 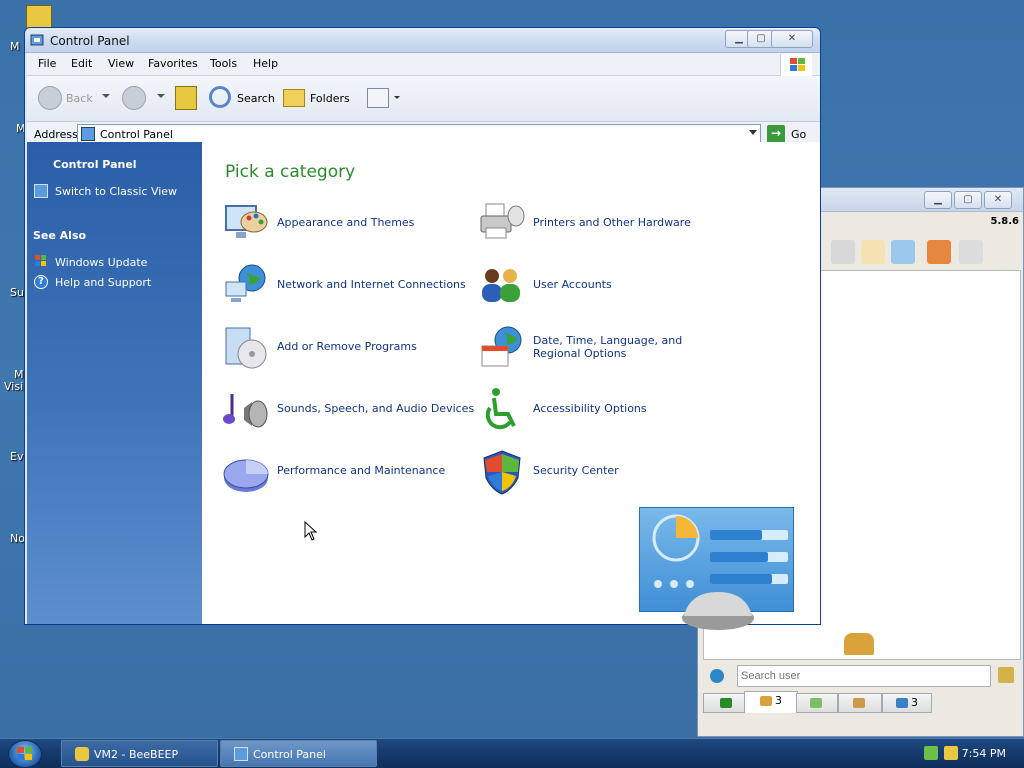 I want to click on category-user-accounts: User Accounts, so click(x=603, y=287).